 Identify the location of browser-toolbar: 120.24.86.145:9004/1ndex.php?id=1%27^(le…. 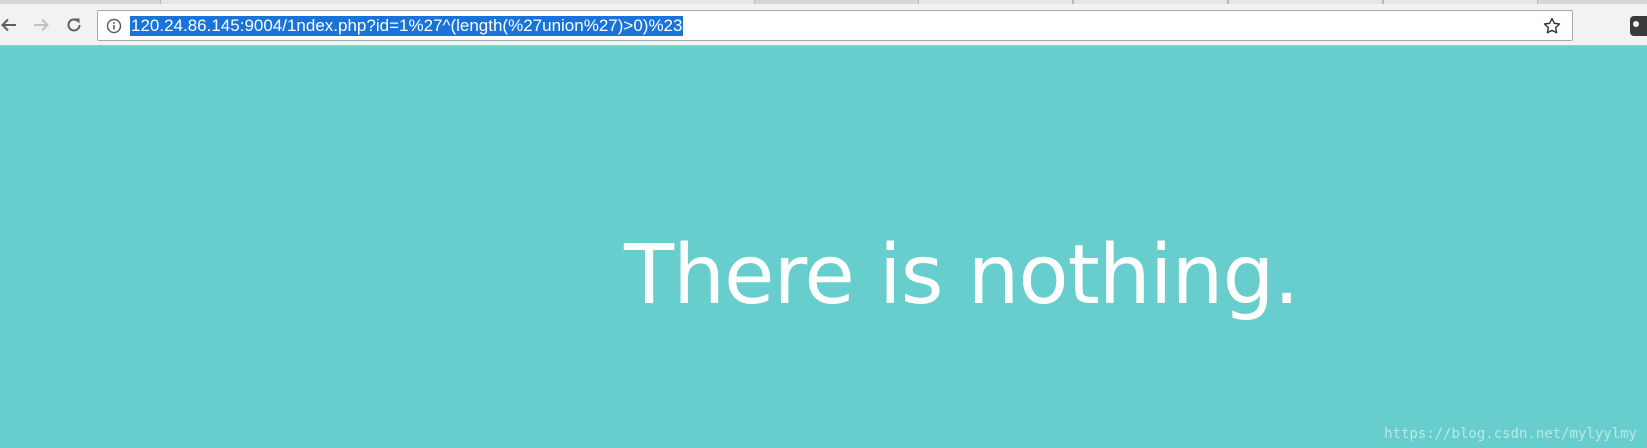
(823, 25).